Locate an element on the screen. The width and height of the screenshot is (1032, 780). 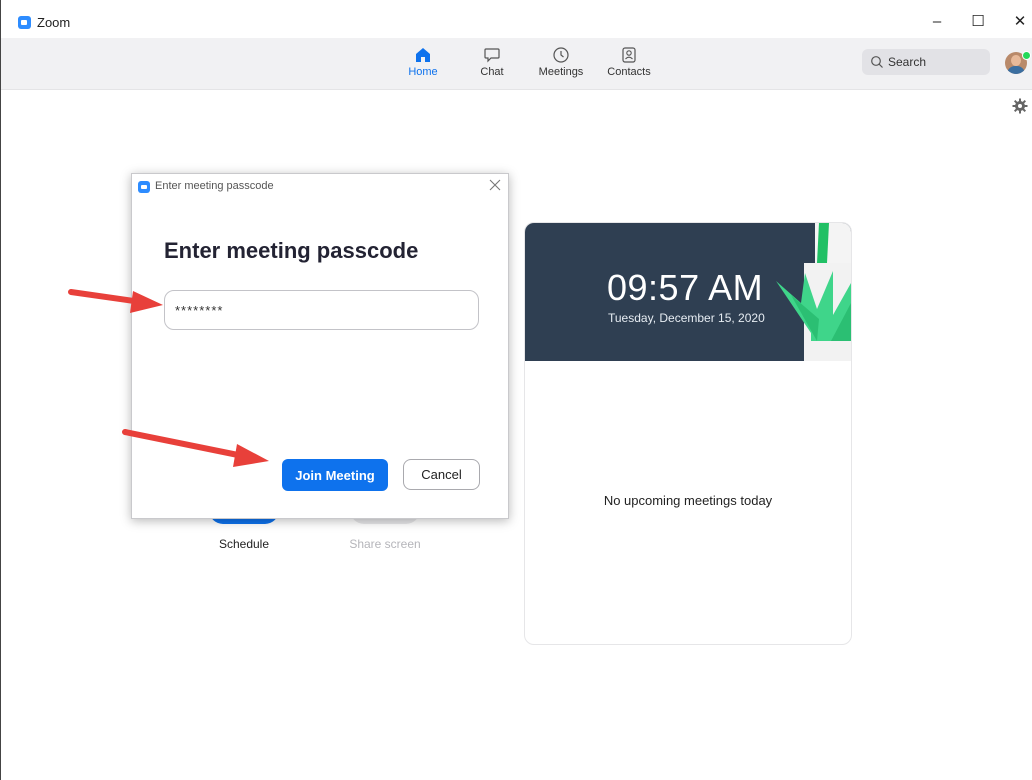
window-title: Zoom is located at coordinates (54, 22).